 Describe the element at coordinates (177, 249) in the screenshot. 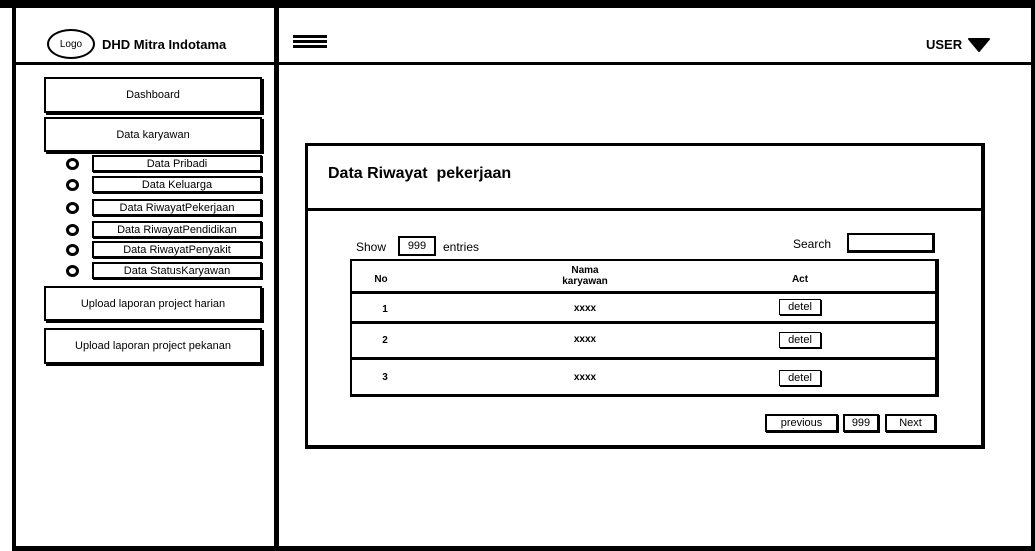

I see `sidebar-subitem-data-riwayat-penyakit: Data RiwayatPenyakit` at that location.